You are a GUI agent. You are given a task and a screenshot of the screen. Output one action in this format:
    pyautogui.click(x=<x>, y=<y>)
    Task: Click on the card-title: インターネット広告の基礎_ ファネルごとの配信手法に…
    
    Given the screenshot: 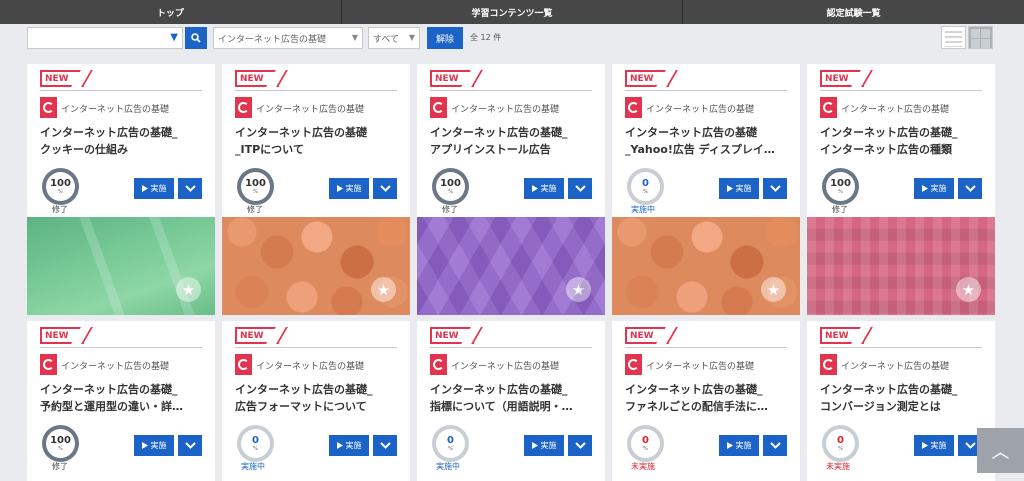 What is the action you would take?
    pyautogui.click(x=707, y=398)
    